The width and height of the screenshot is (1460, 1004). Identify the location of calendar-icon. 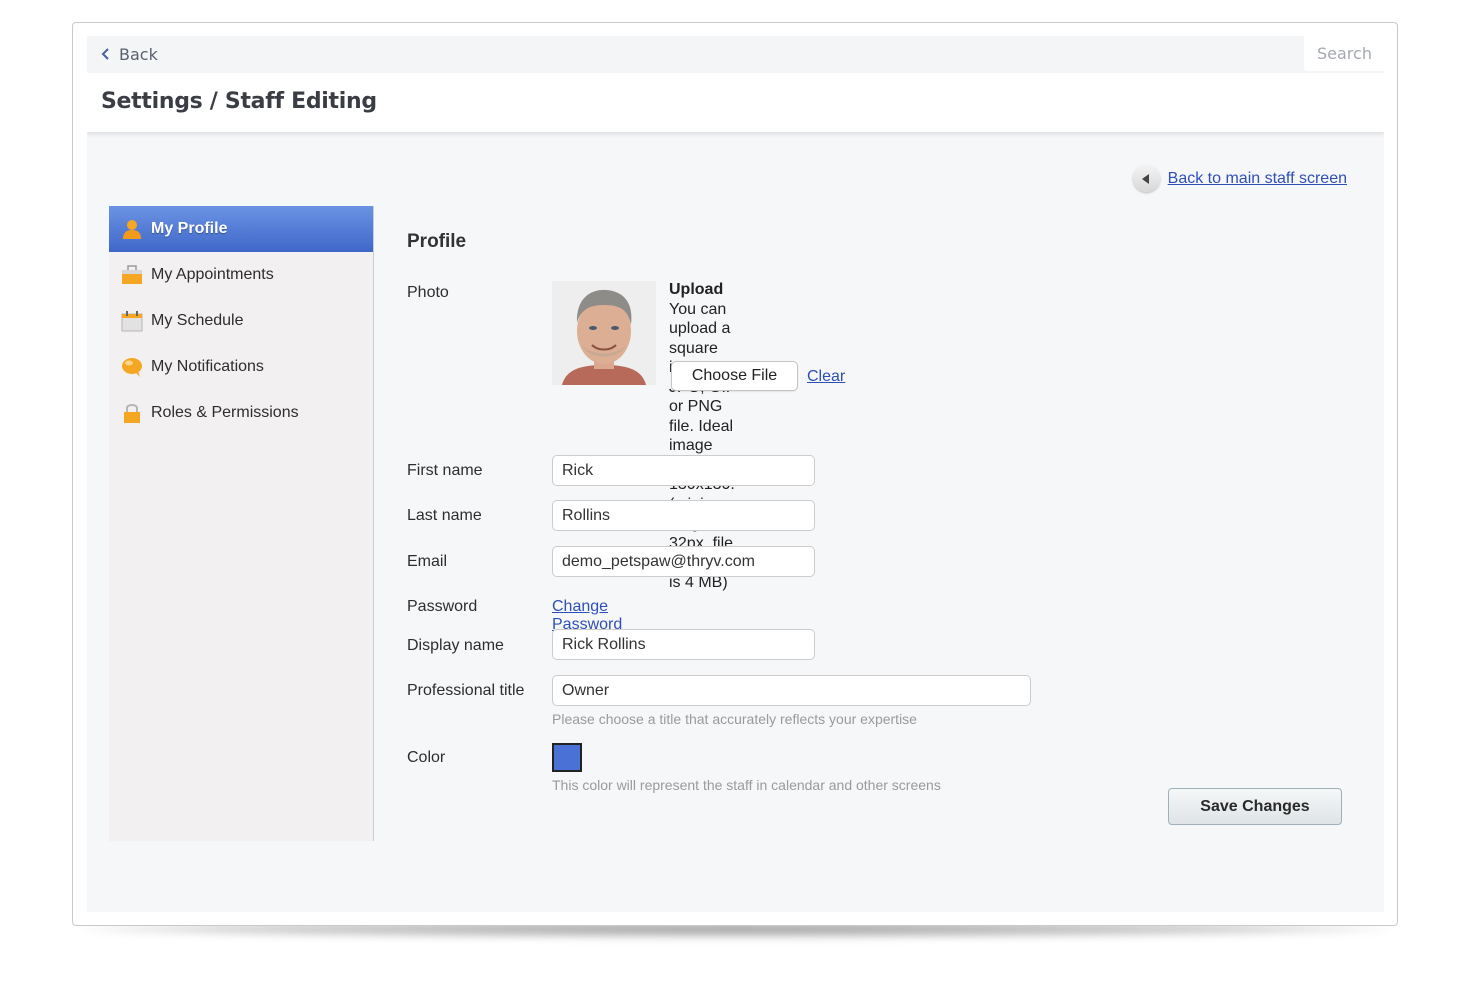
(132, 321).